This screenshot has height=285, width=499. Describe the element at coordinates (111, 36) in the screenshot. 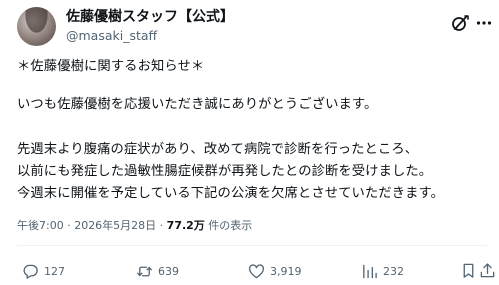

I see `author-handle: @masaki_staff` at that location.